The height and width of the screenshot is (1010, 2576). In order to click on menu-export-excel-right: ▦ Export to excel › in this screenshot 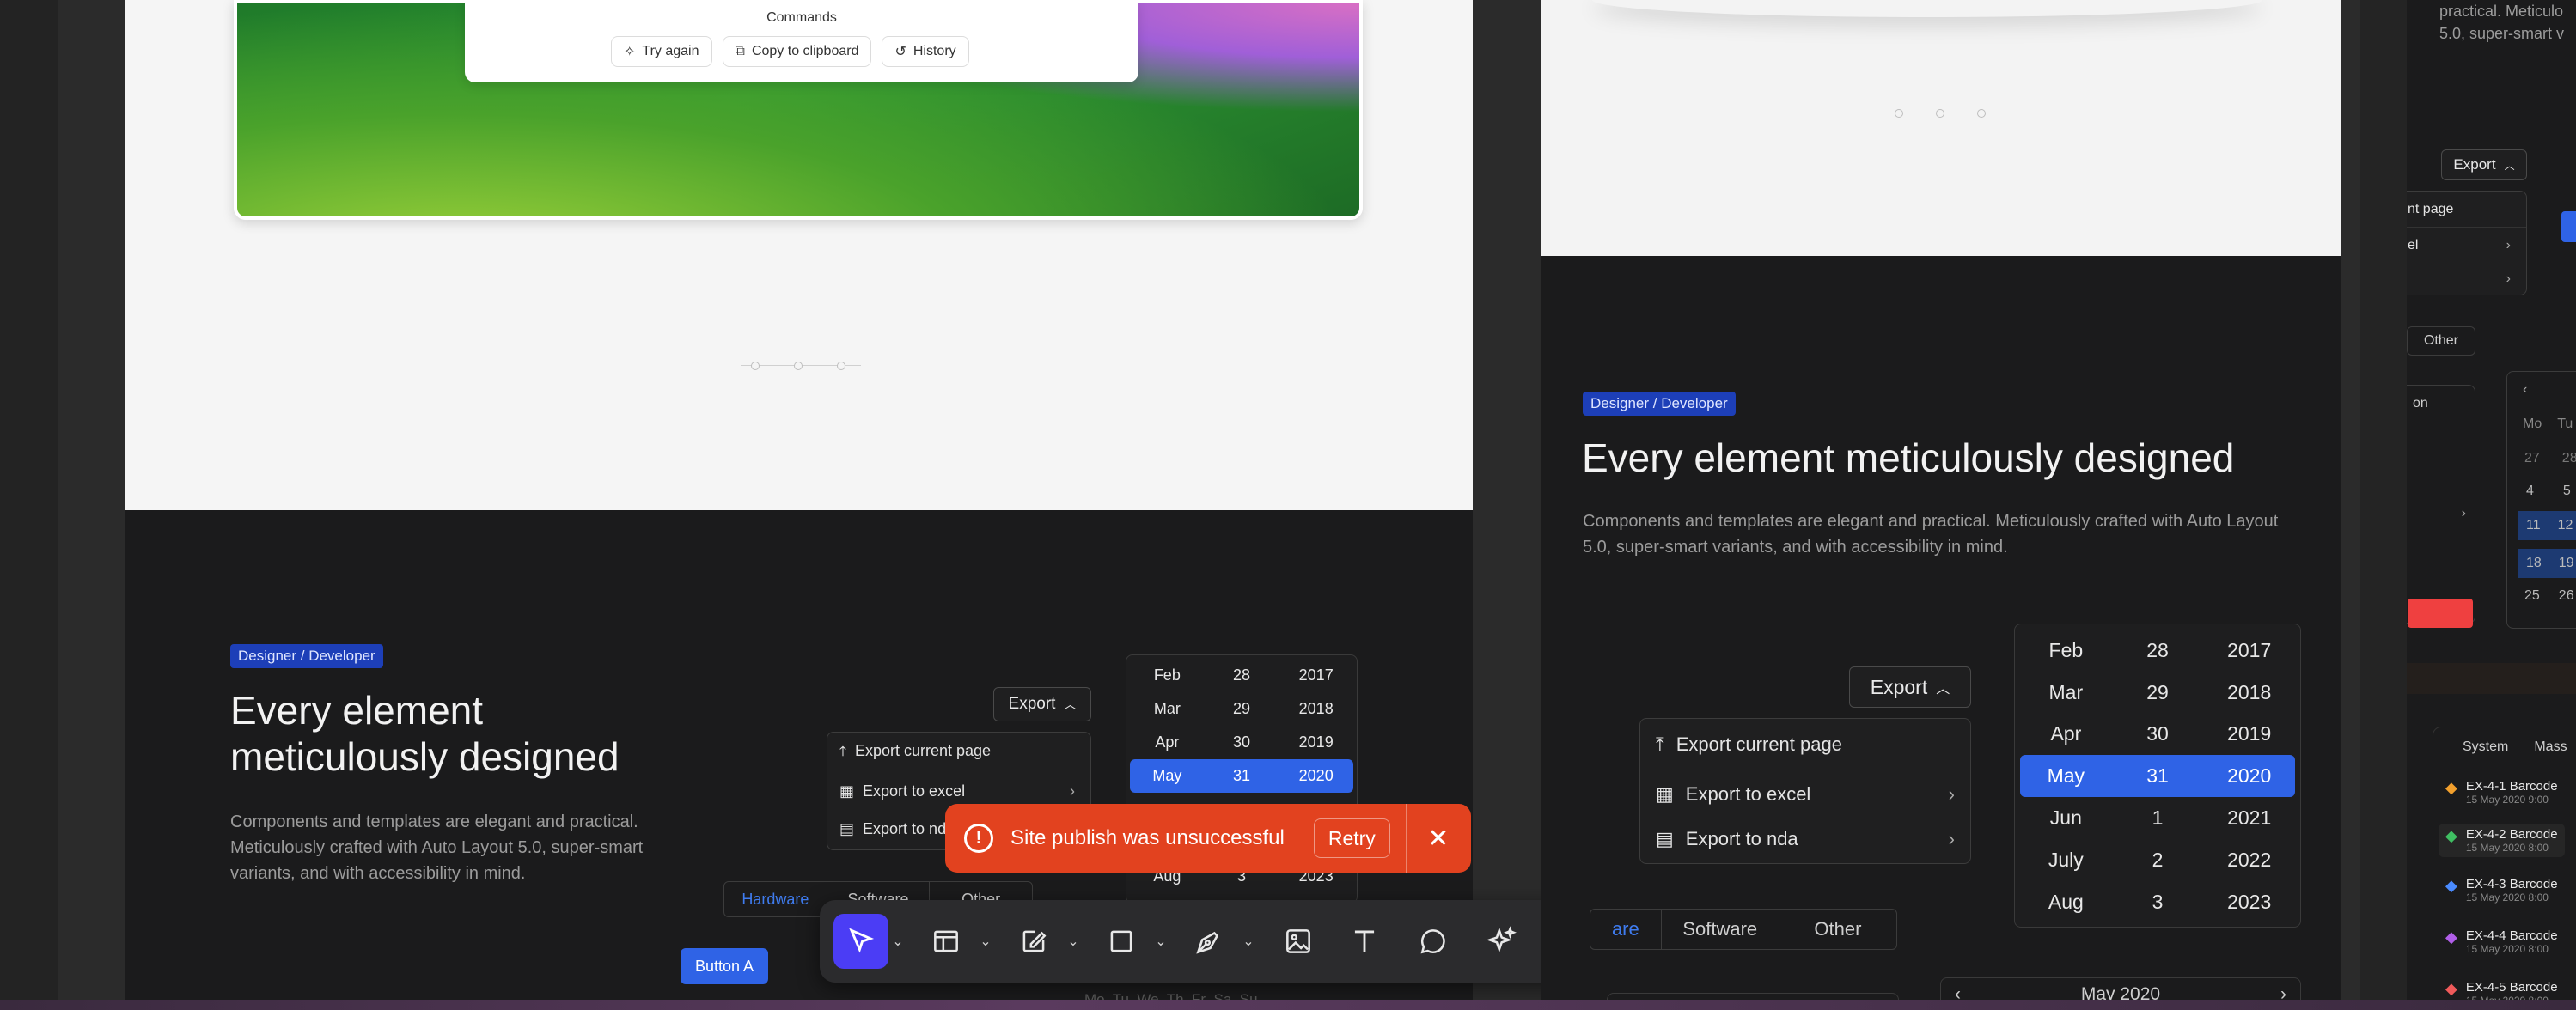, I will do `click(1805, 794)`.